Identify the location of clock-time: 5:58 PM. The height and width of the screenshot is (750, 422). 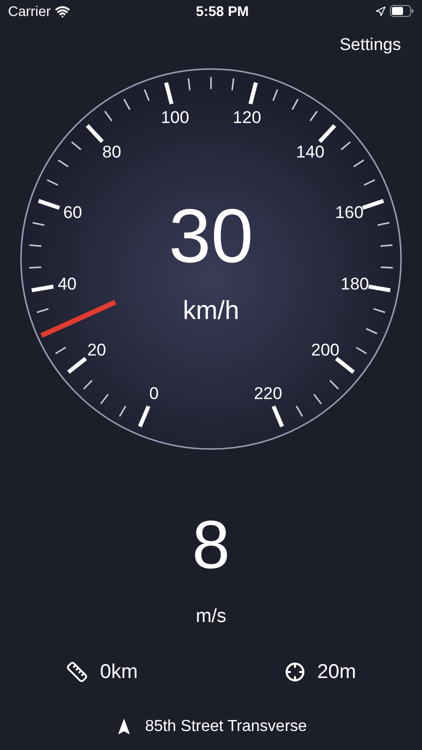
(222, 11).